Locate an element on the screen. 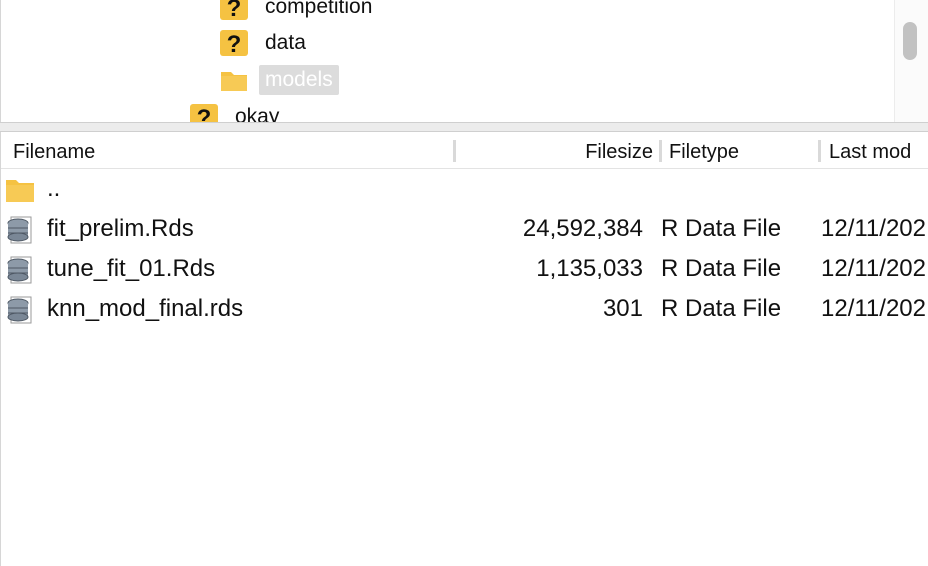  parent-directory-row: .. is located at coordinates (464, 189).